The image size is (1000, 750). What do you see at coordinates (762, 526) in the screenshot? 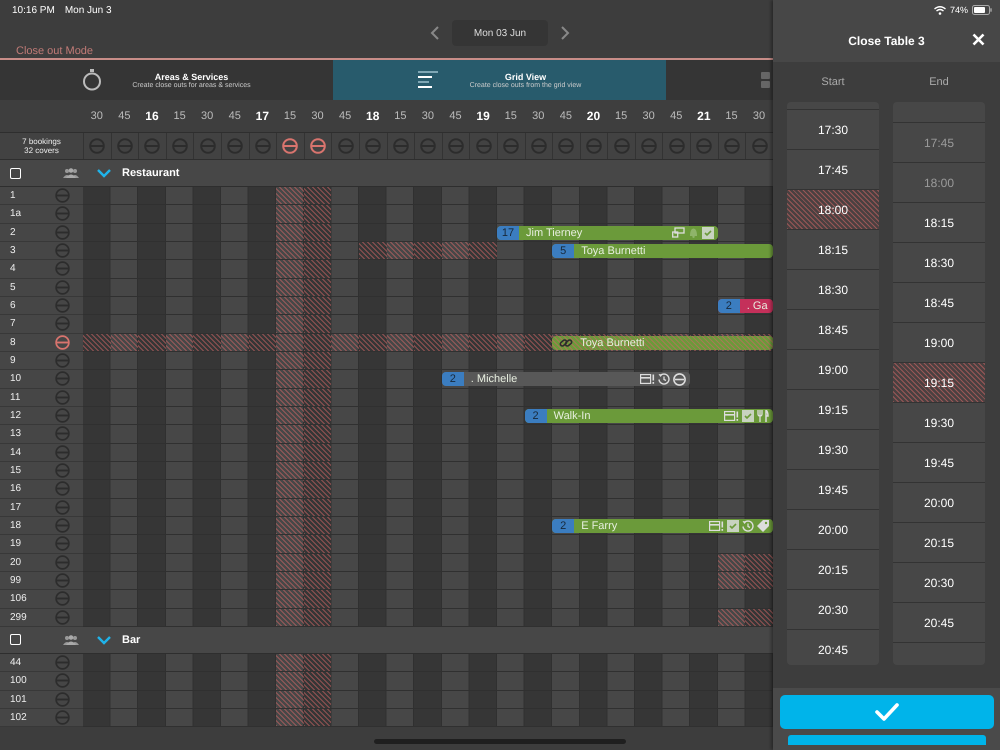
I see `tag-icon` at bounding box center [762, 526].